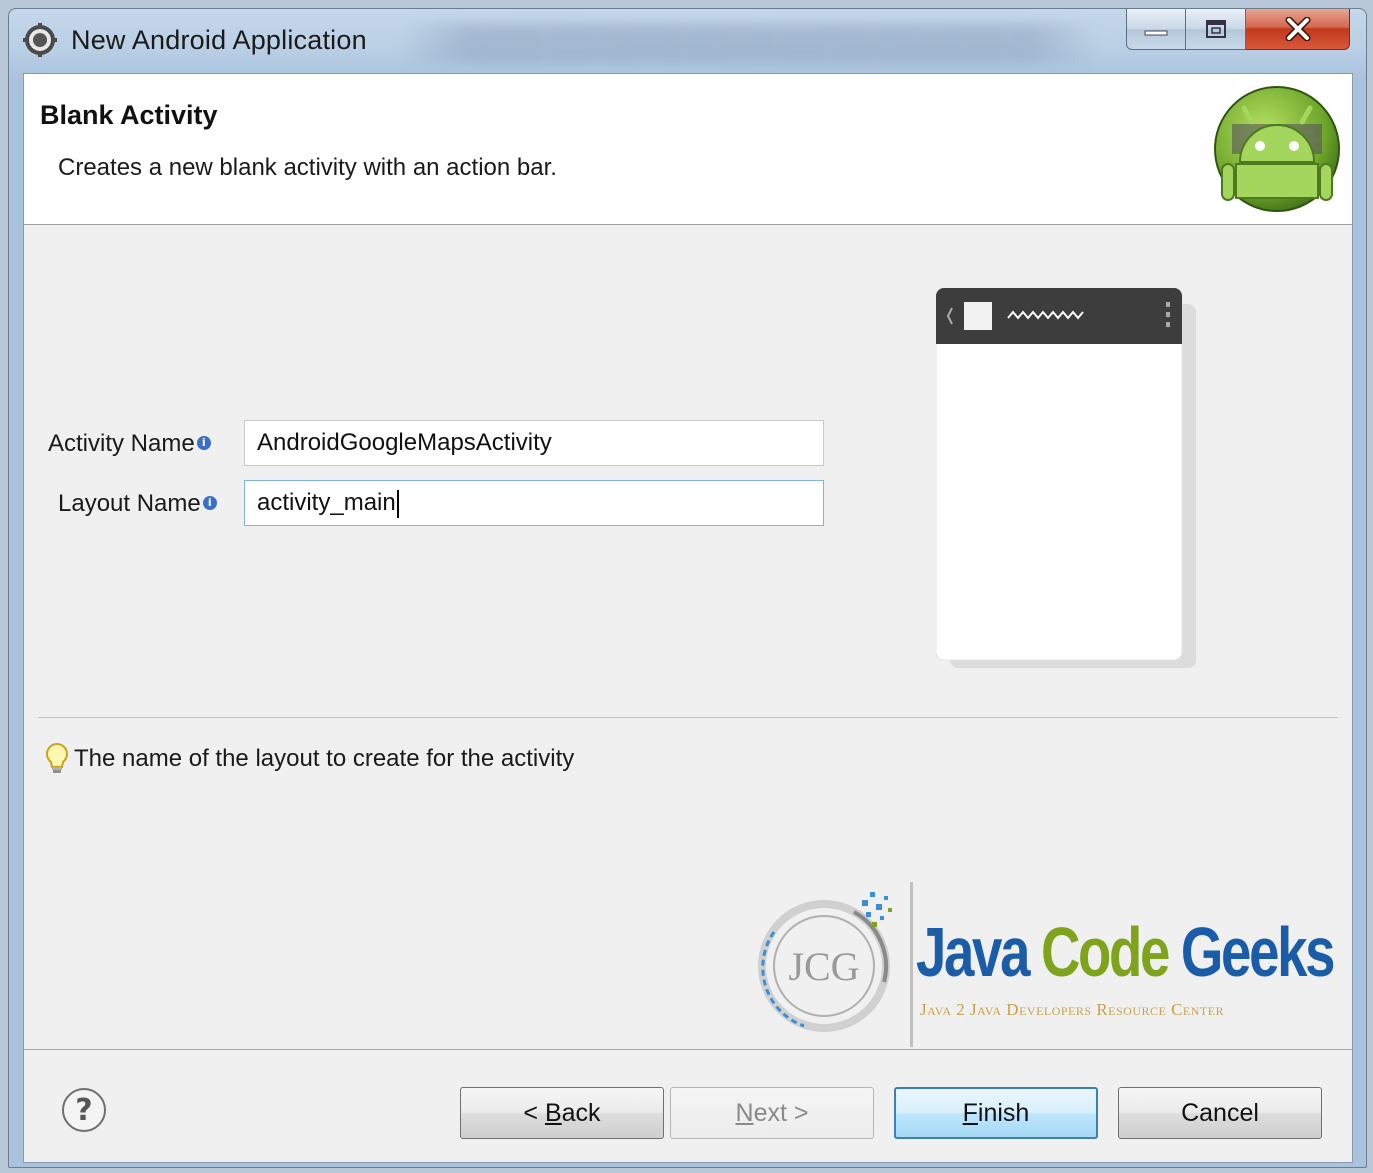 The width and height of the screenshot is (1373, 1173). What do you see at coordinates (744, 1112) in the screenshot?
I see `next-mnemonic: N` at bounding box center [744, 1112].